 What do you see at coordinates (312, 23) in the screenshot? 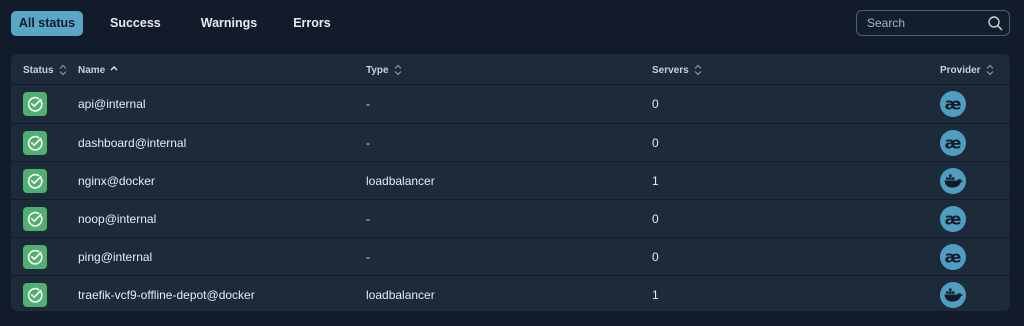
I see `tab-errors: Errors` at bounding box center [312, 23].